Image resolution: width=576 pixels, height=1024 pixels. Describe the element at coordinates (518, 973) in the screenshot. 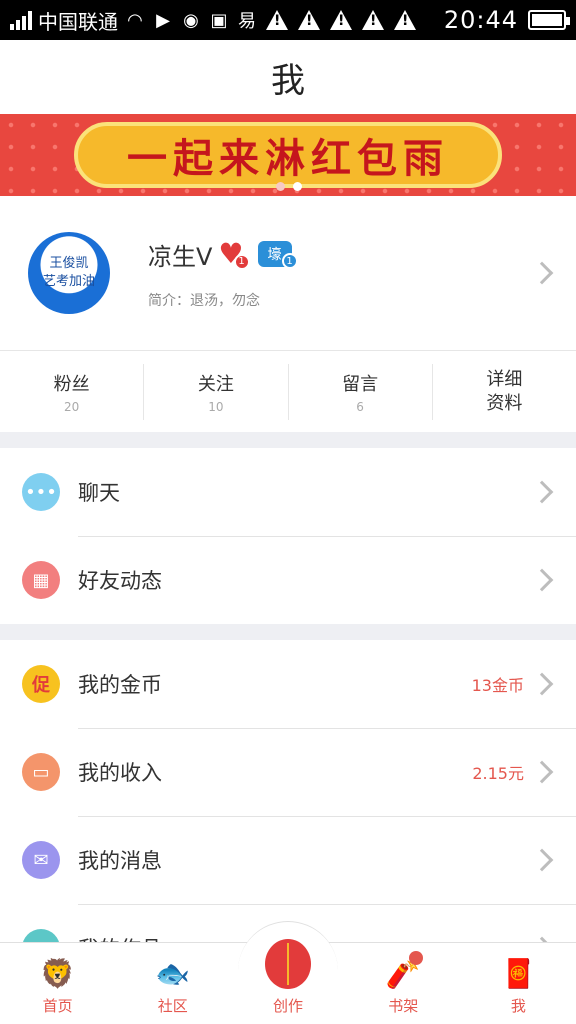

I see `fortune-god-icon: 🧧` at that location.